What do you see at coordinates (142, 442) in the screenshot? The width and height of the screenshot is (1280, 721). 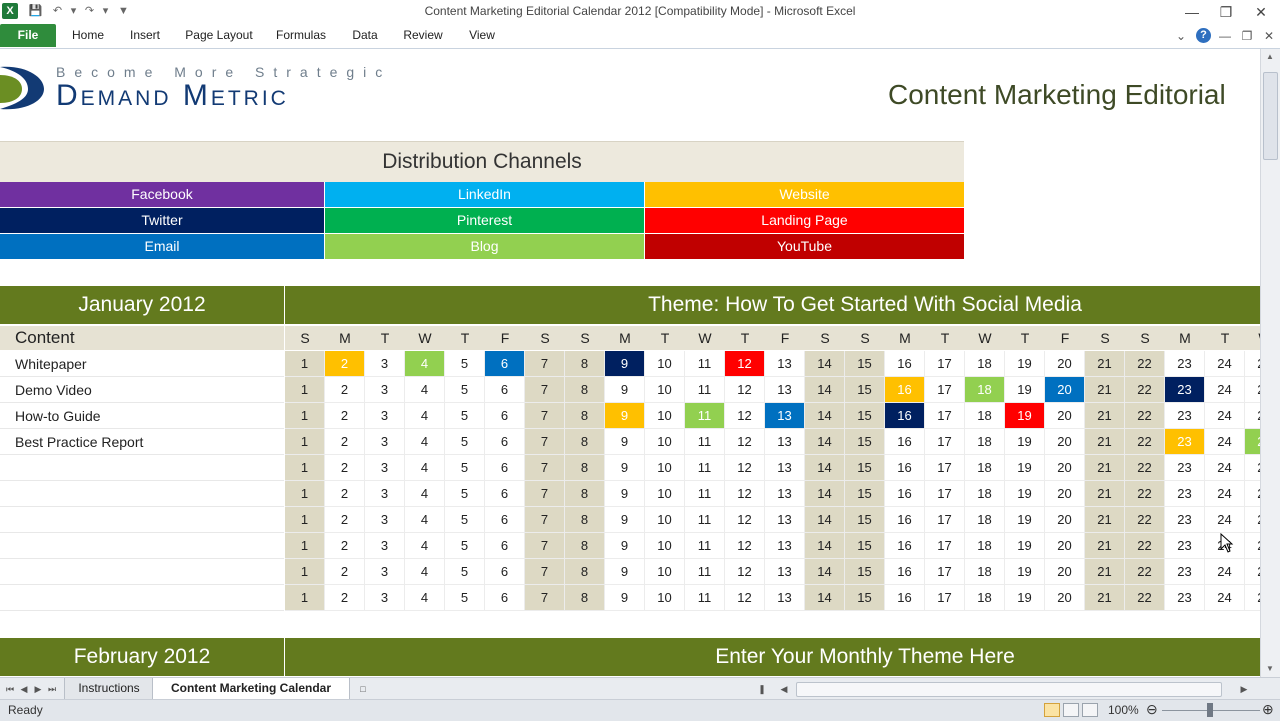 I see `content-row-label: Best Practice Report` at bounding box center [142, 442].